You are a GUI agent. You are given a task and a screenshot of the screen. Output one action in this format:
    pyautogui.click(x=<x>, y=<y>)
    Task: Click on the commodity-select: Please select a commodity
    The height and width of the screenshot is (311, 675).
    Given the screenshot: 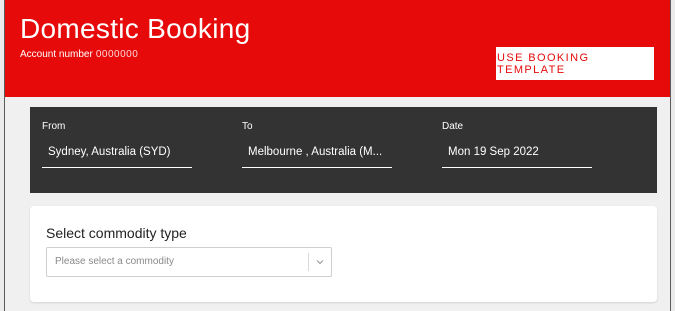 What is the action you would take?
    pyautogui.click(x=189, y=262)
    